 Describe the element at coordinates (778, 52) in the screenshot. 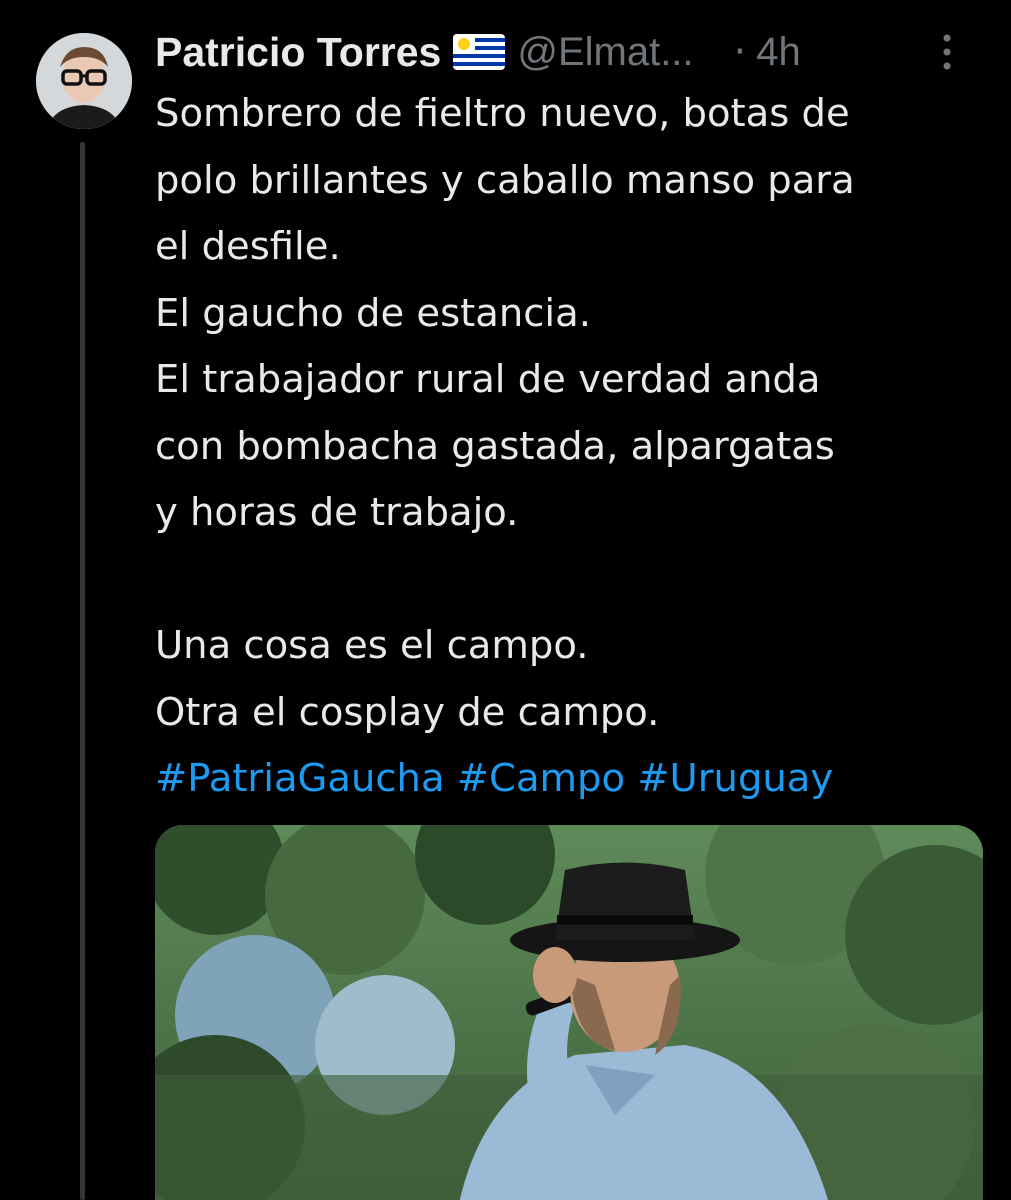

I see `timestamp: 4h` at that location.